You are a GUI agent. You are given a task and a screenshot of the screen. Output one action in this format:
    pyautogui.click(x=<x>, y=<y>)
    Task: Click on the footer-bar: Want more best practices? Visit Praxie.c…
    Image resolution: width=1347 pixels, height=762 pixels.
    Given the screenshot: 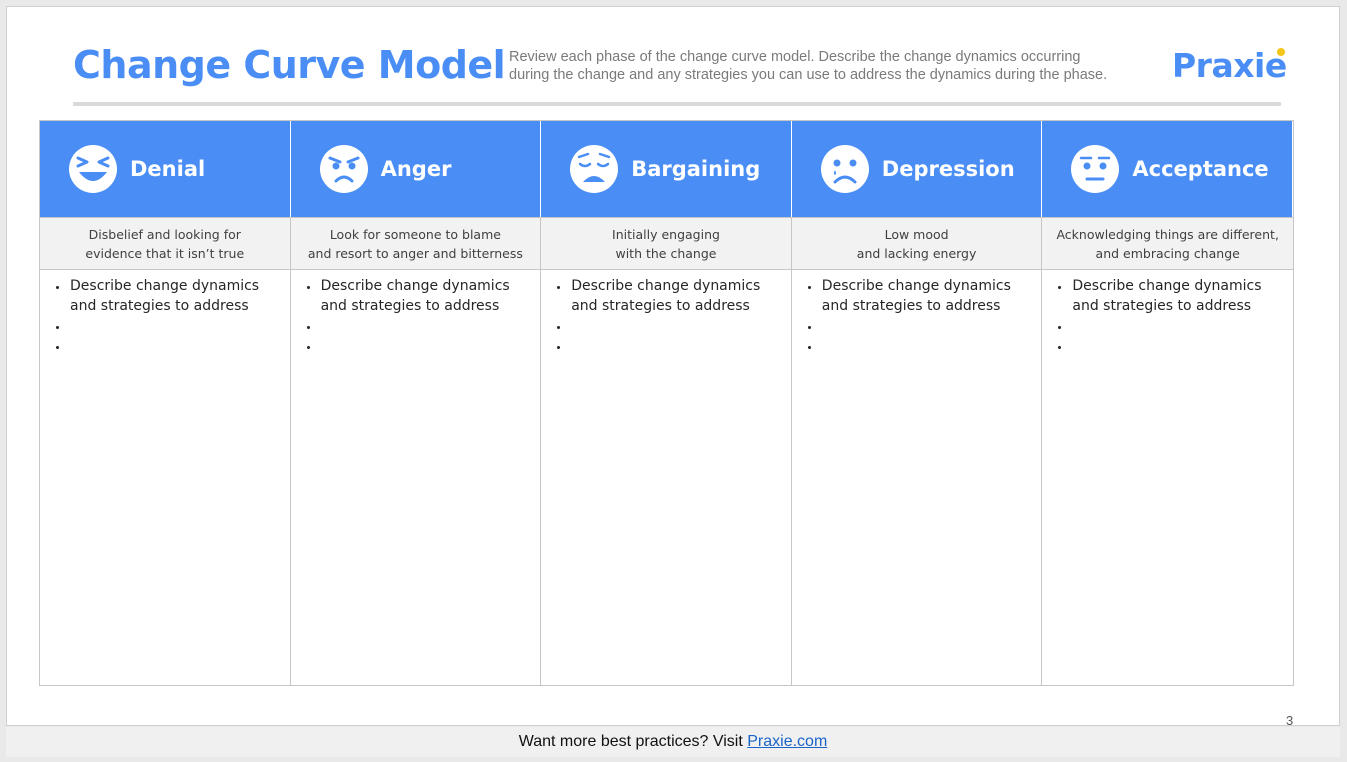 What is the action you would take?
    pyautogui.click(x=673, y=742)
    